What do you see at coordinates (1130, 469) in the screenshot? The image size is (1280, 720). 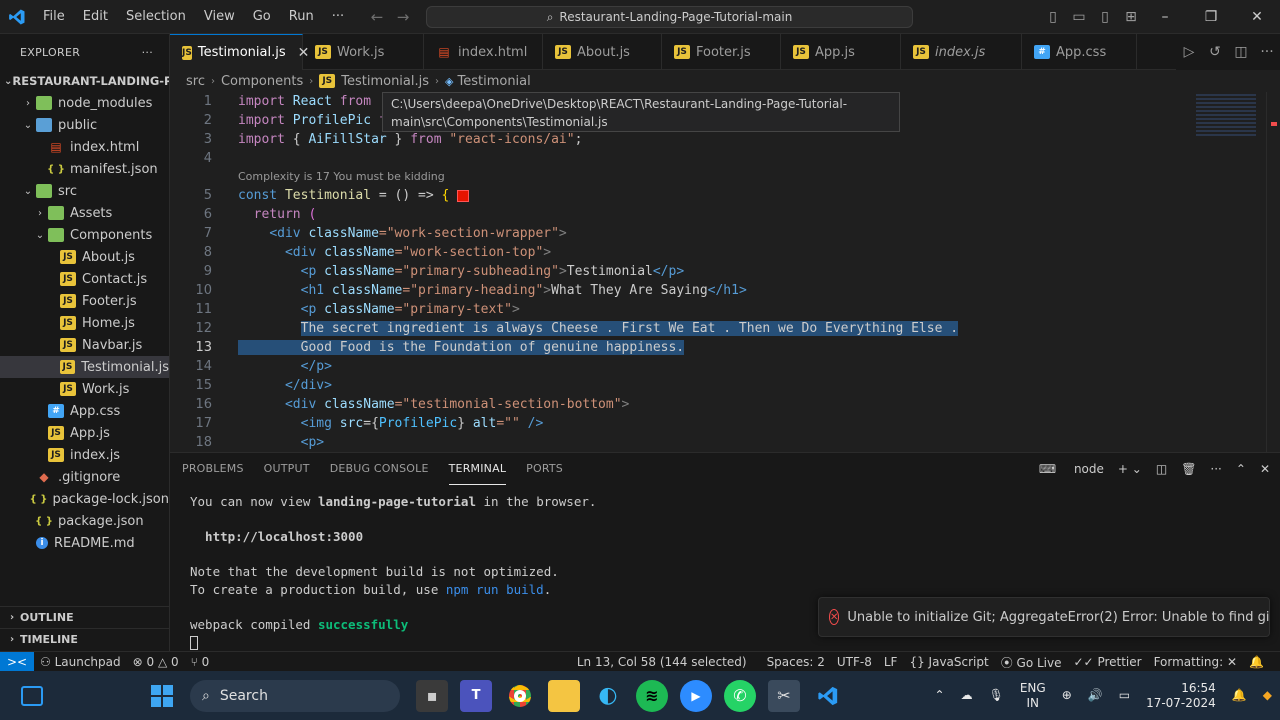 I see `new-terminal-icon: + ⌄` at bounding box center [1130, 469].